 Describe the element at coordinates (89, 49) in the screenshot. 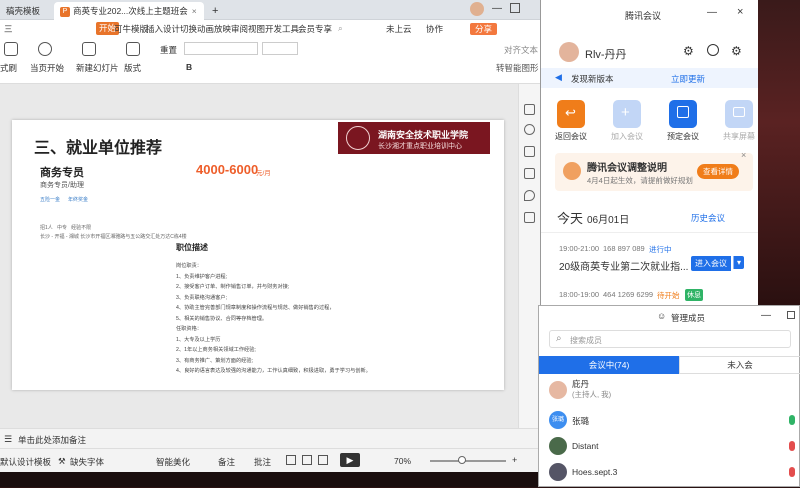

I see `new-slide-icon` at that location.